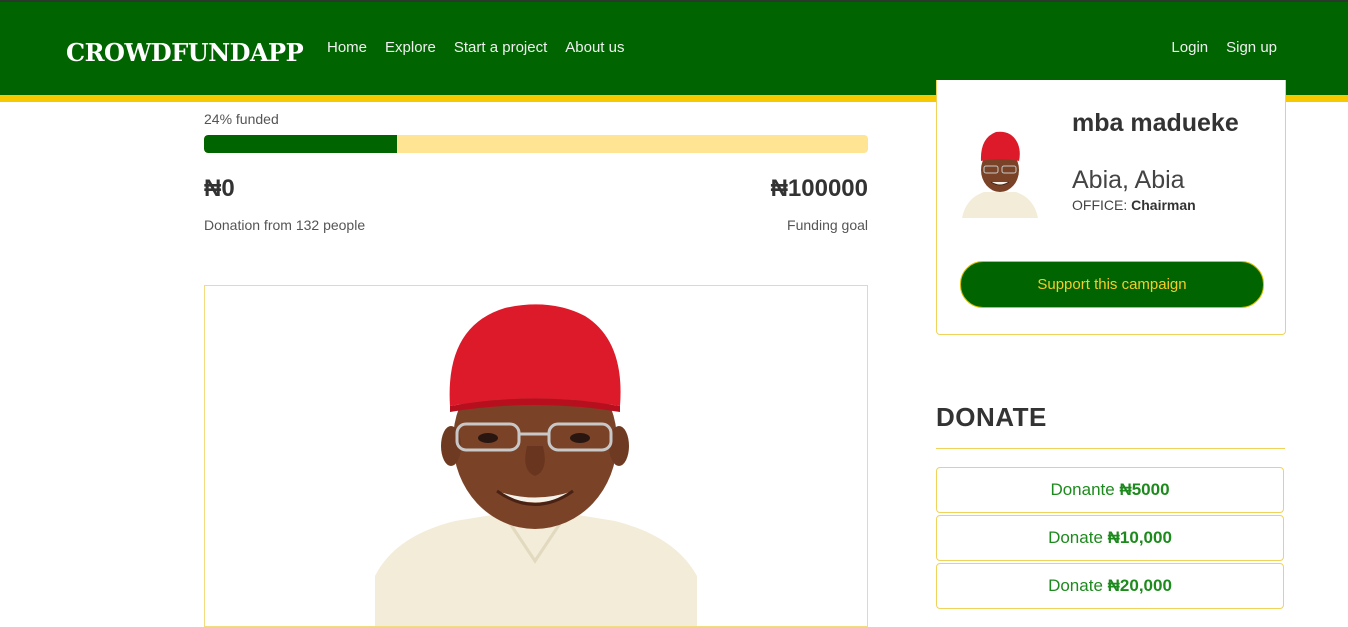 Image resolution: width=1348 pixels, height=627 pixels. Describe the element at coordinates (1110, 448) in the screenshot. I see `donate-divider` at that location.